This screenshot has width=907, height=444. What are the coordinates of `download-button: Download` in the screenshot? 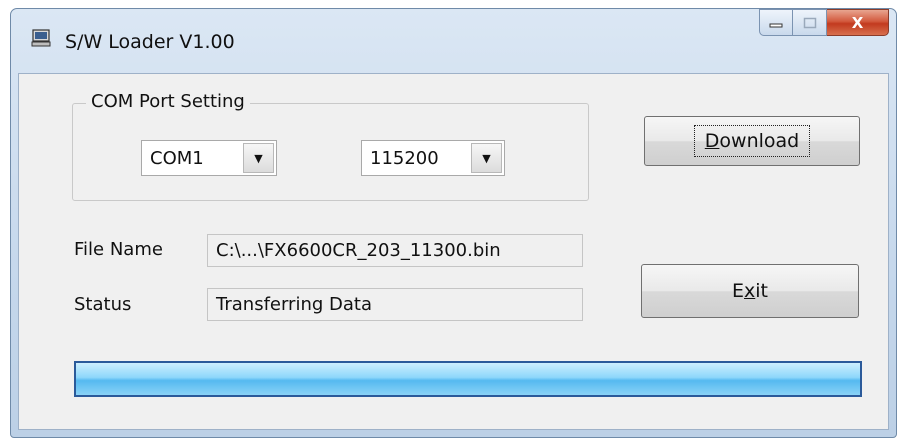 It's located at (752, 141).